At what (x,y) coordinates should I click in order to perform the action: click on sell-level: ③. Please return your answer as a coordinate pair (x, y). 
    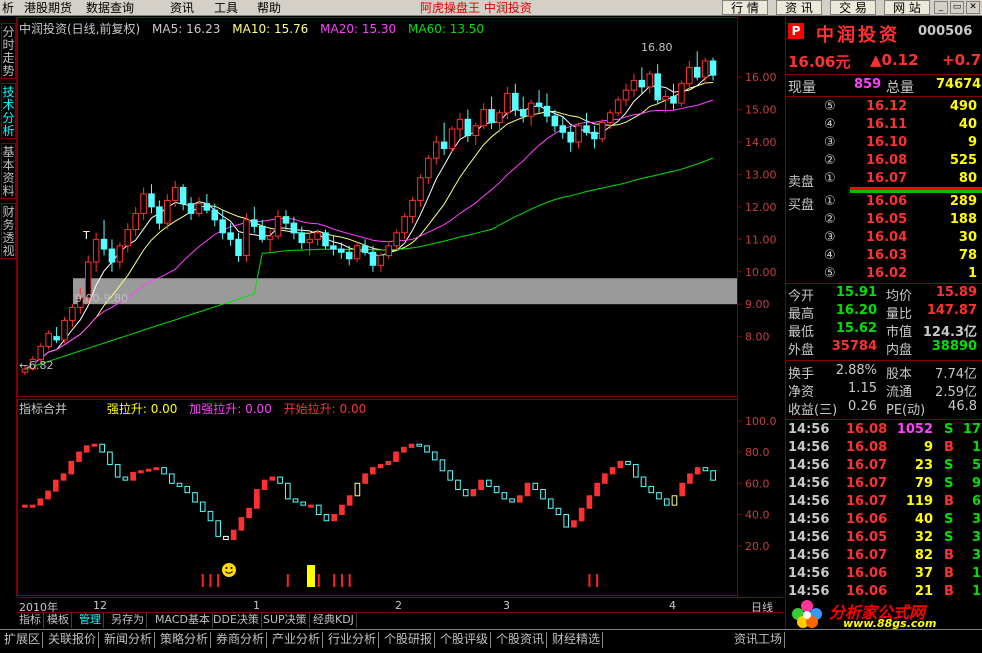
    Looking at the image, I should click on (830, 142).